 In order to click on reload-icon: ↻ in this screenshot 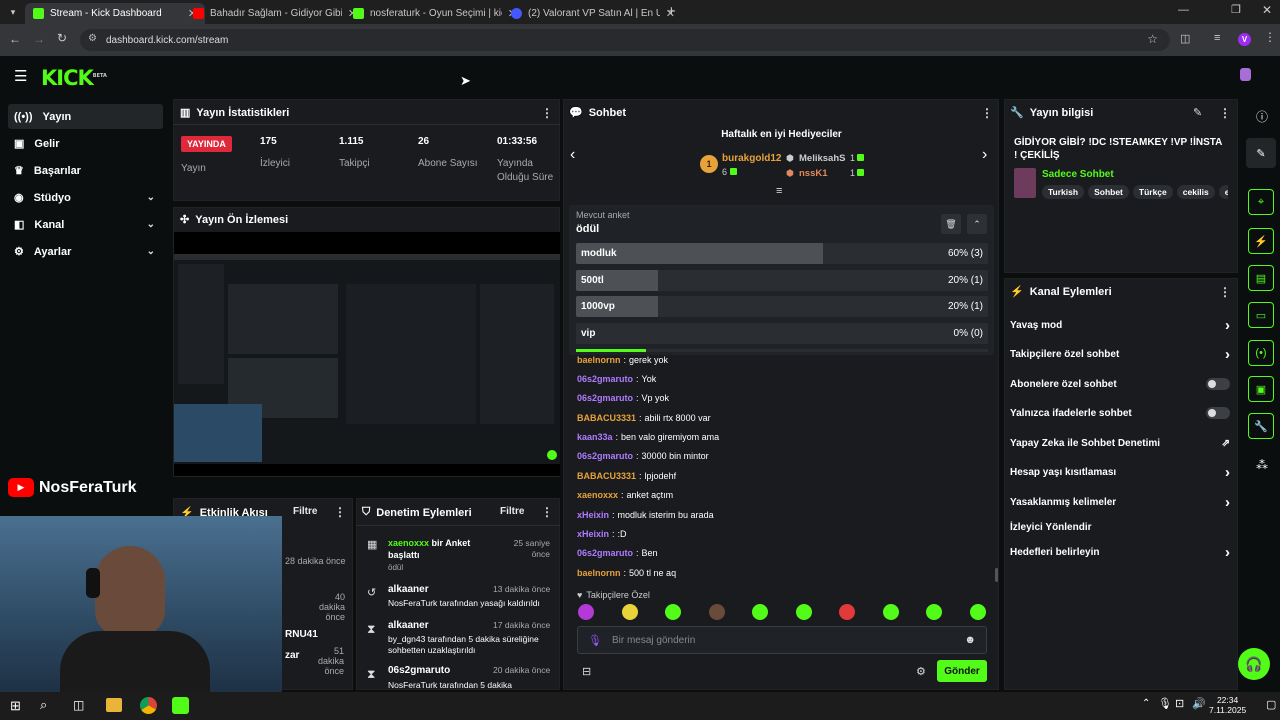, I will do `click(62, 38)`.